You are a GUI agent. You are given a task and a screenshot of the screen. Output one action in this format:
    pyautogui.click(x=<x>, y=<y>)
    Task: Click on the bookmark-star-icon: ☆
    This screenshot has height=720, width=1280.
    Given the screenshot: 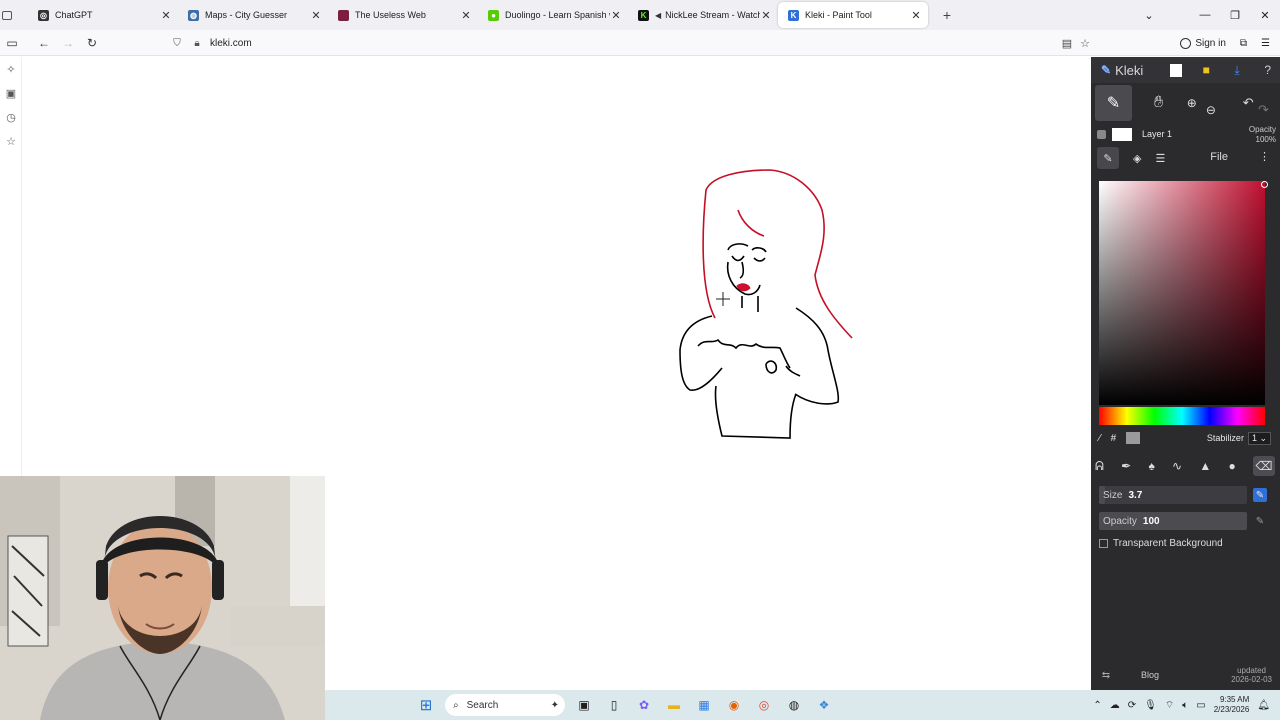 What is the action you would take?
    pyautogui.click(x=1085, y=43)
    